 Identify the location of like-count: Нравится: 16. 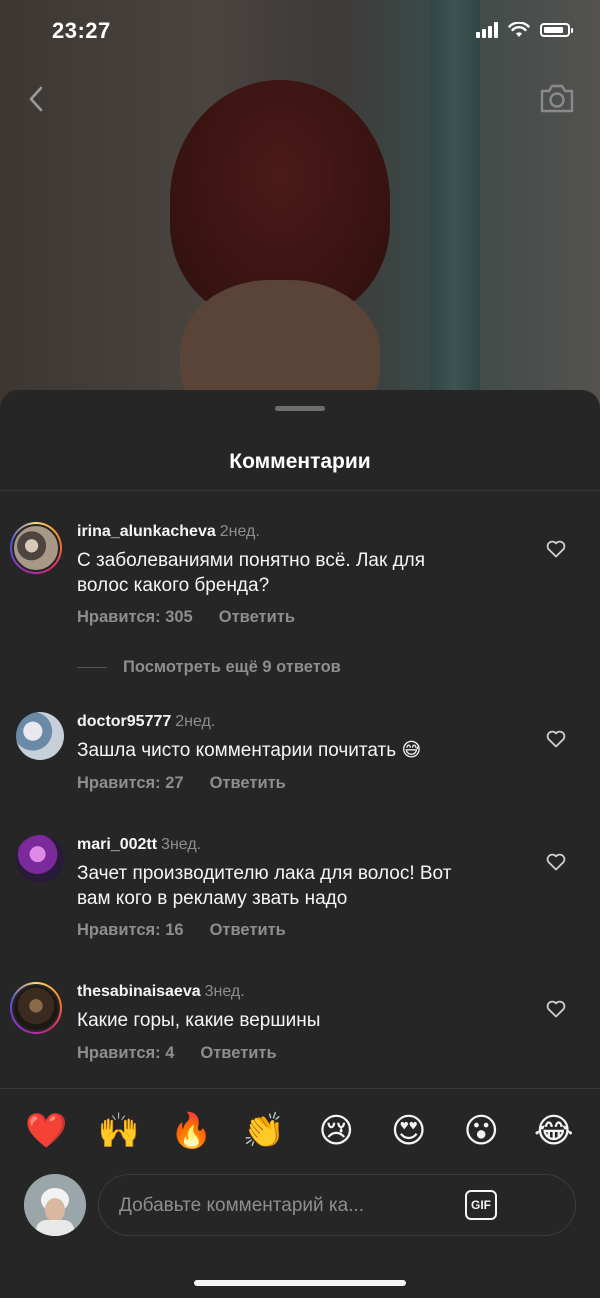
(130, 930).